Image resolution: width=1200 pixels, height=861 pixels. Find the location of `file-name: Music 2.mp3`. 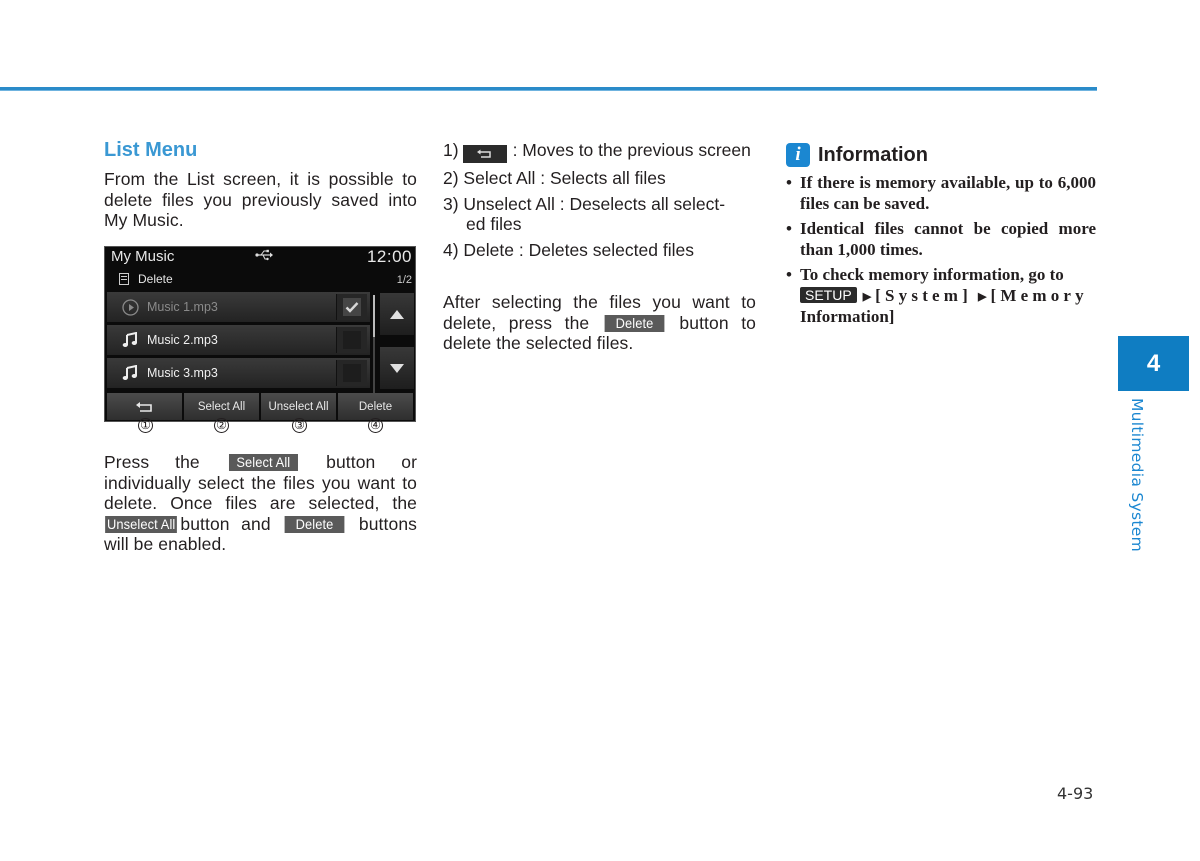

file-name: Music 2.mp3 is located at coordinates (182, 340).